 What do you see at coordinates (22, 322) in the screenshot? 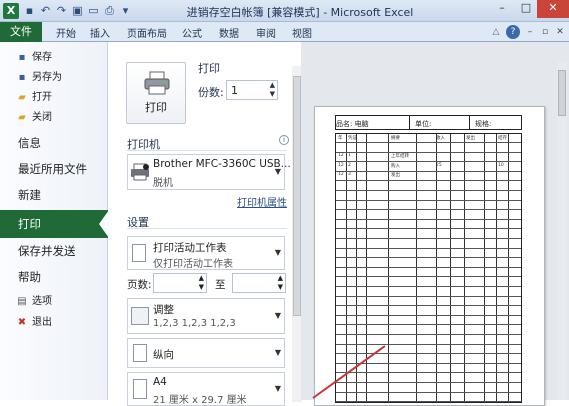
I see `exit-icon: ✖` at bounding box center [22, 322].